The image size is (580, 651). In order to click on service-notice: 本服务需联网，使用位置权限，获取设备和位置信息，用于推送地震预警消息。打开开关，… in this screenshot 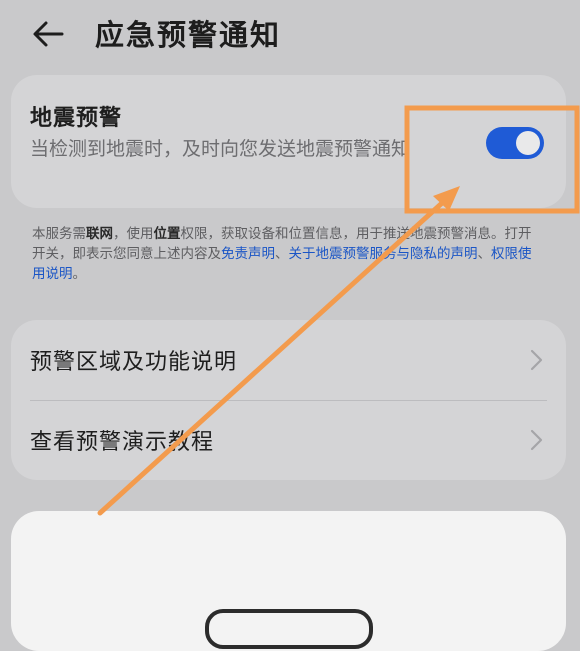, I will do `click(287, 254)`.